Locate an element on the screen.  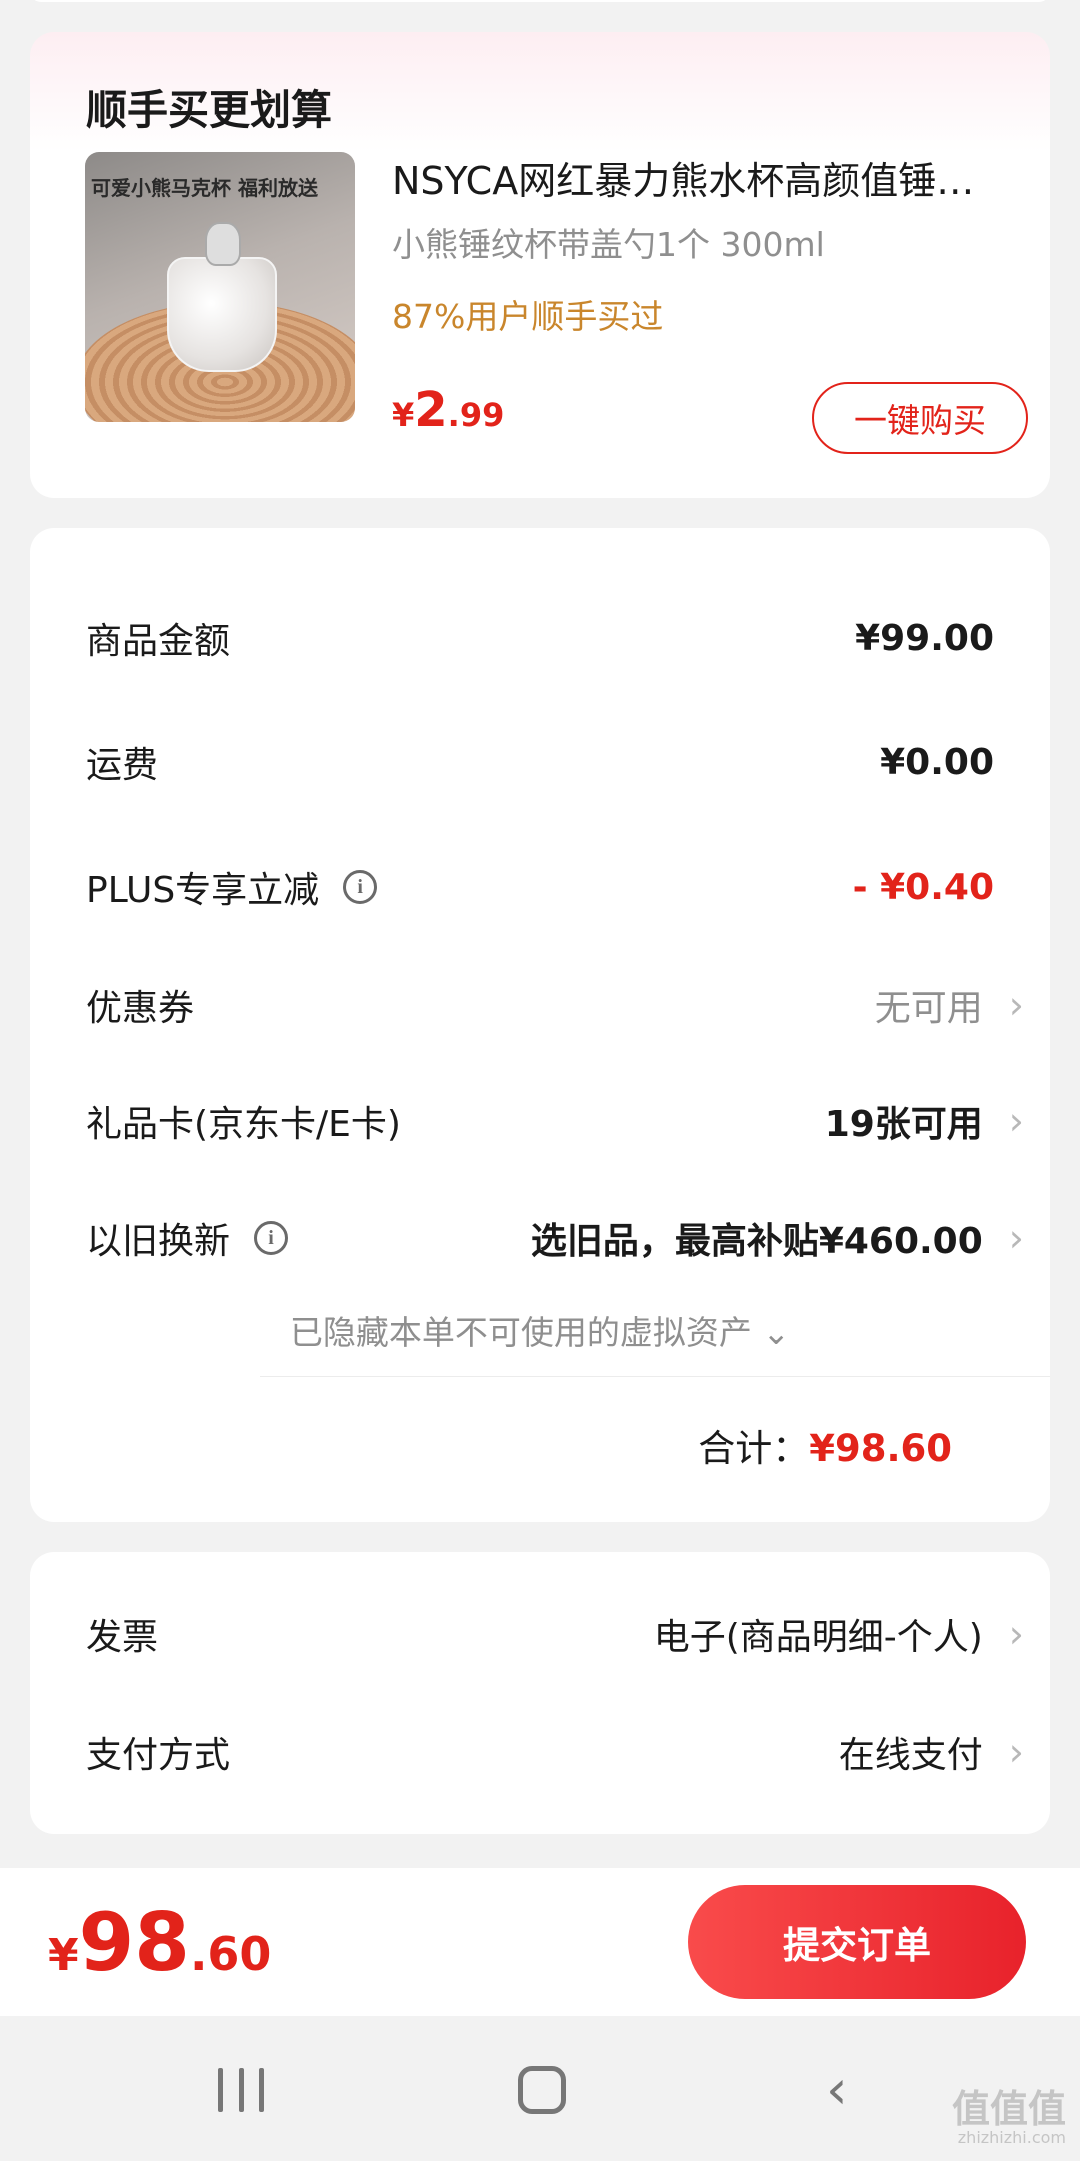
row-label: 商品金额 is located at coordinates (158, 641).